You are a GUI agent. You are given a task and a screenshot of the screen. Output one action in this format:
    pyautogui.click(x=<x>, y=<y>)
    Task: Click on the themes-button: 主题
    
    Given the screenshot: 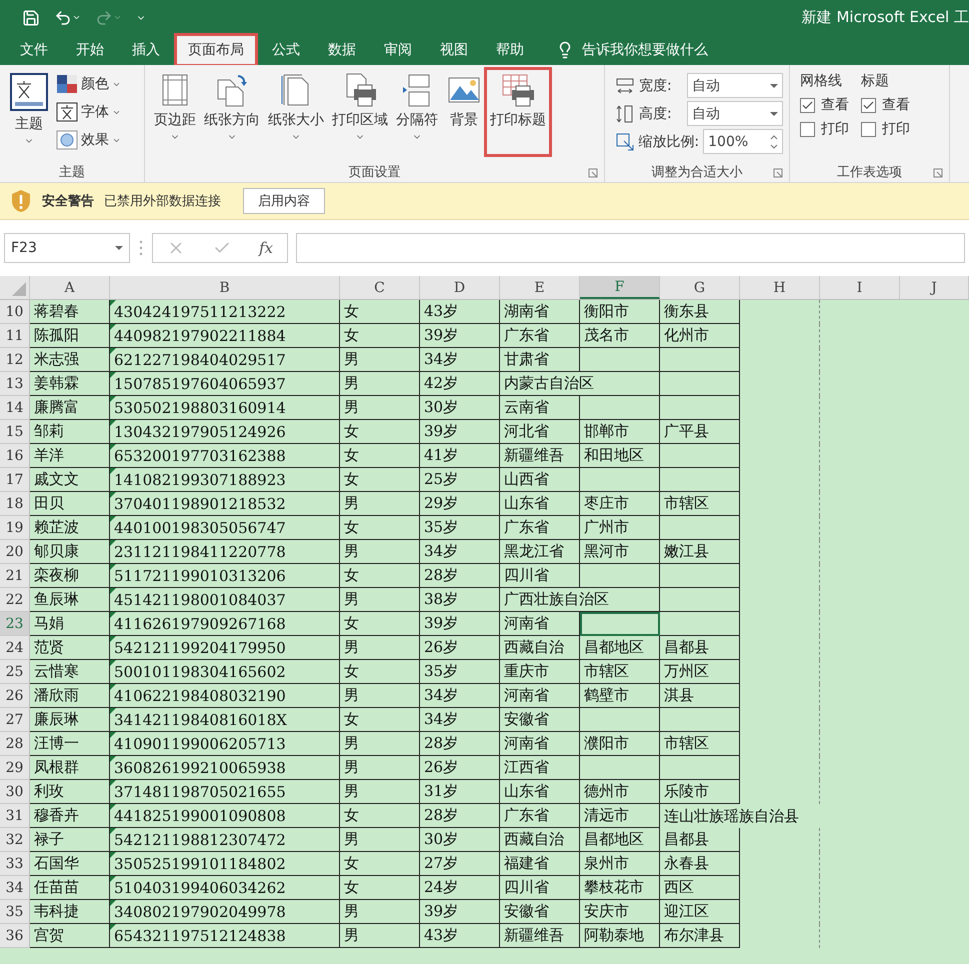 What is the action you would take?
    pyautogui.click(x=29, y=112)
    